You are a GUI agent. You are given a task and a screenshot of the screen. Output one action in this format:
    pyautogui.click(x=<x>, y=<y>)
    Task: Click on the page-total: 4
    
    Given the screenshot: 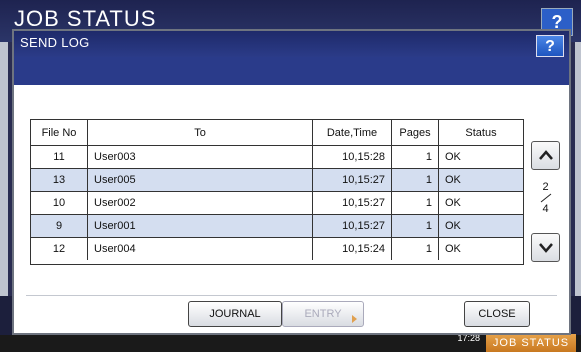 What is the action you would take?
    pyautogui.click(x=545, y=209)
    